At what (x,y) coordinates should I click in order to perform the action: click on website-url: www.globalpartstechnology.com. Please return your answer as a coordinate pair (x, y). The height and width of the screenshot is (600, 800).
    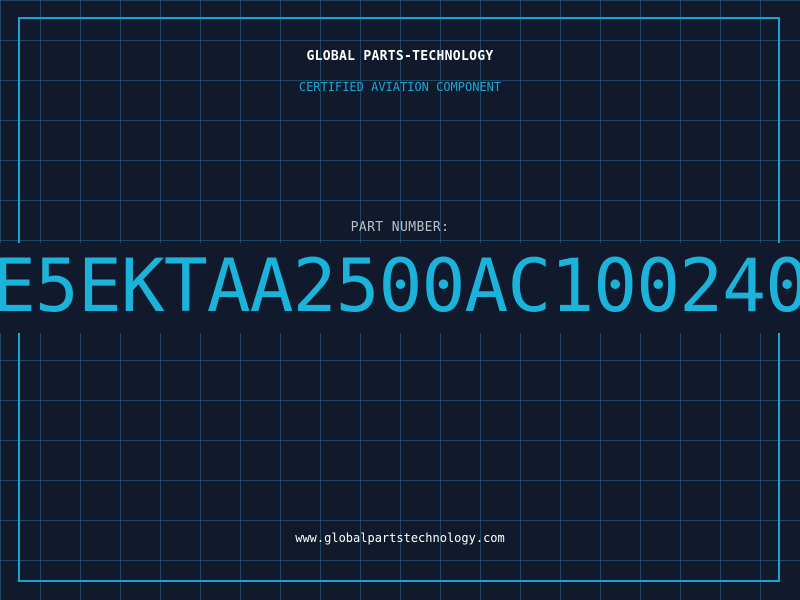
    Looking at the image, I should click on (400, 538).